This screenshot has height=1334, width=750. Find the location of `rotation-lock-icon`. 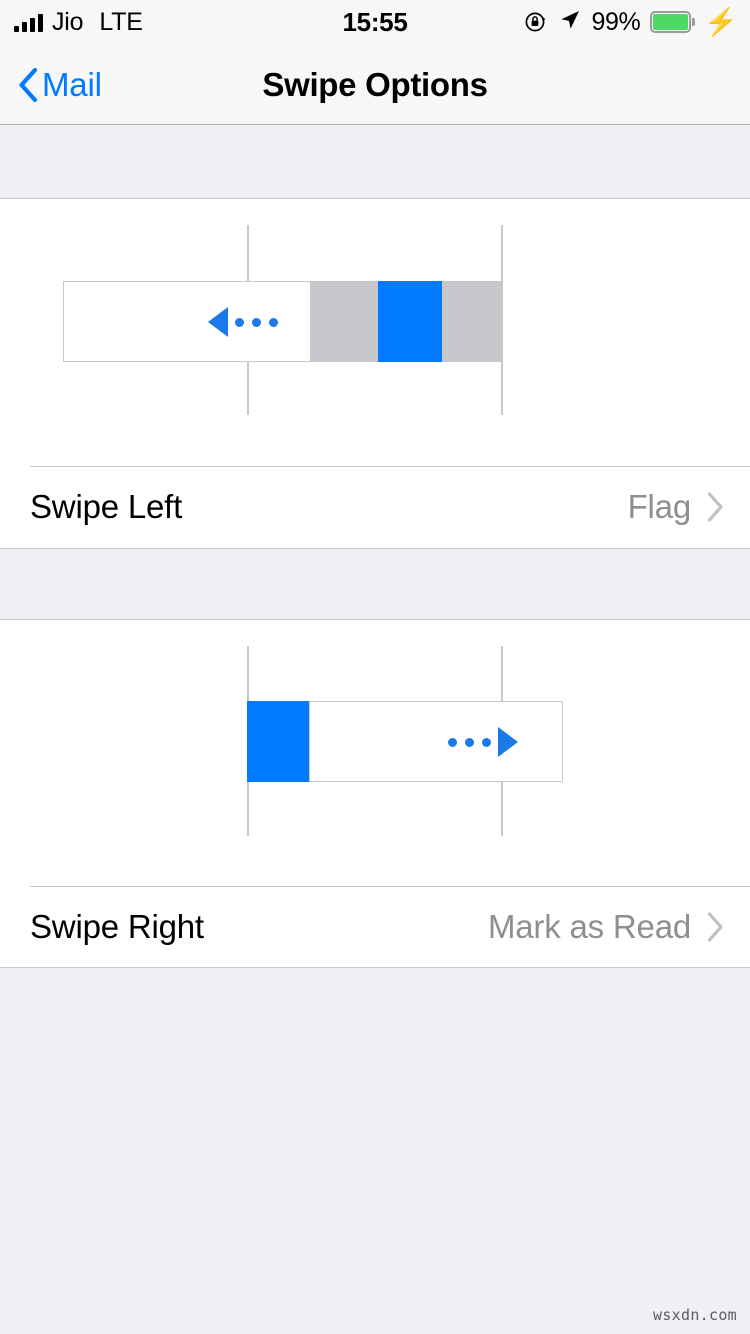

rotation-lock-icon is located at coordinates (536, 22).